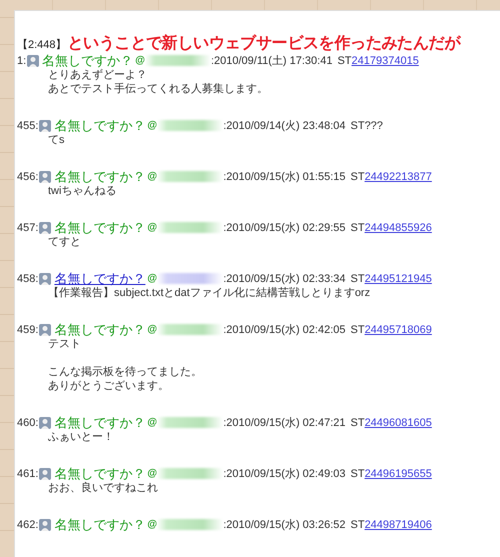  What do you see at coordinates (284, 330) in the screenshot?
I see `post-date: :2010/09/15(水) 02:42:05` at bounding box center [284, 330].